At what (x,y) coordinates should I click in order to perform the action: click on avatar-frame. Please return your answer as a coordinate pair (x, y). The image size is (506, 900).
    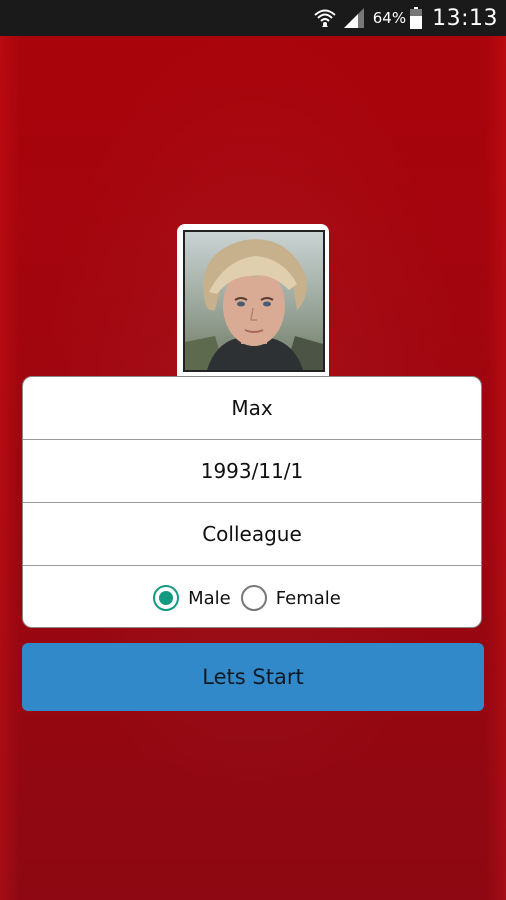
    Looking at the image, I should click on (253, 300).